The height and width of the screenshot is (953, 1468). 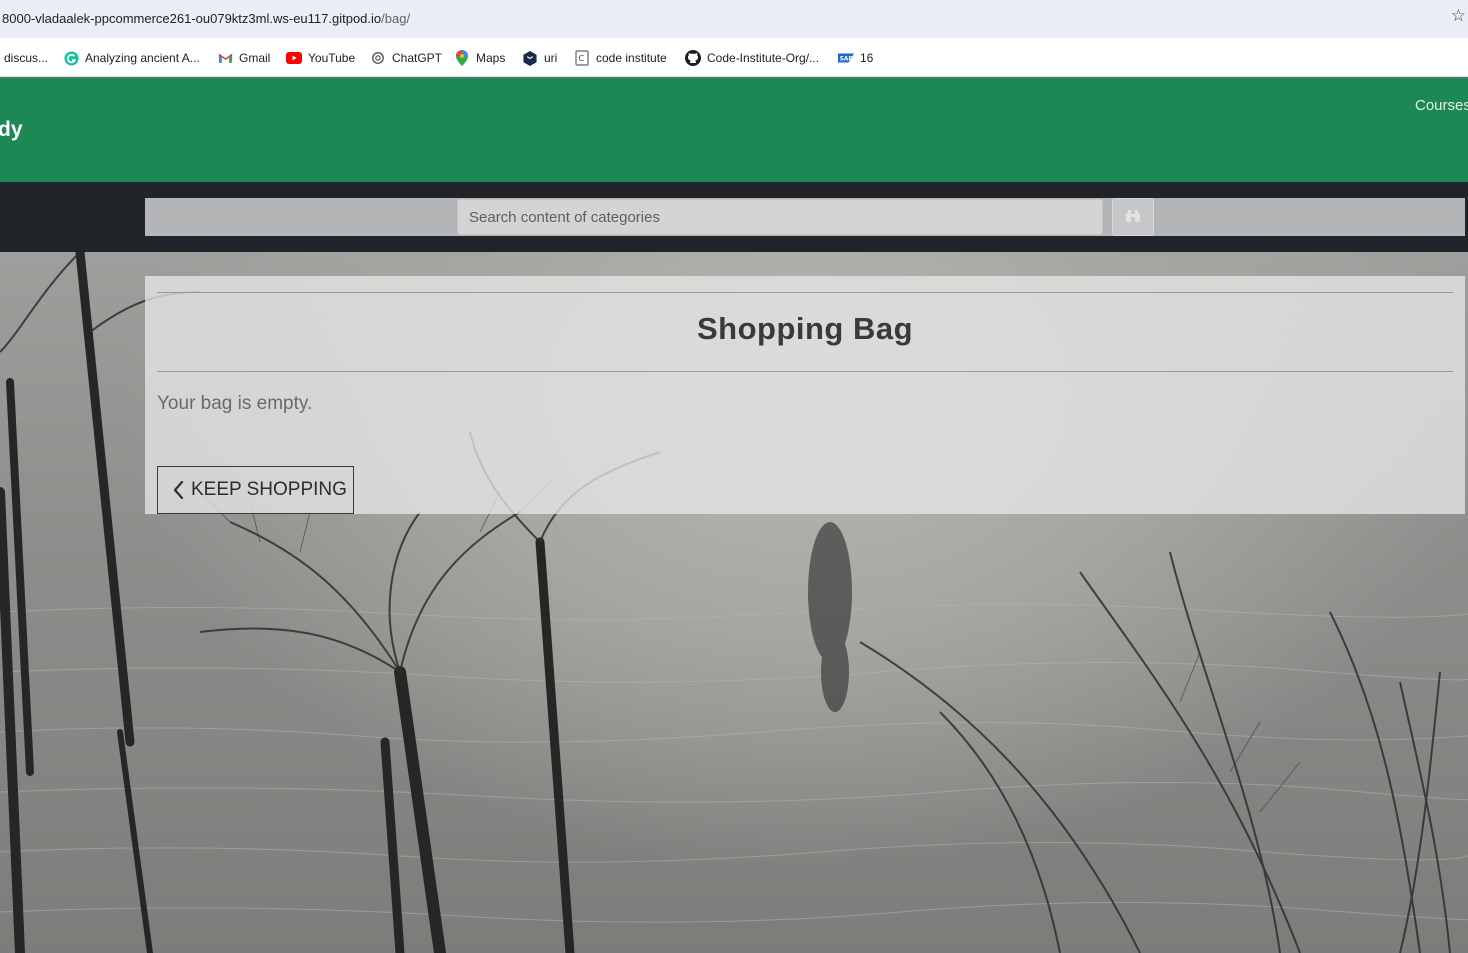 What do you see at coordinates (1441, 105) in the screenshot?
I see `nav-courses-link: Courses` at bounding box center [1441, 105].